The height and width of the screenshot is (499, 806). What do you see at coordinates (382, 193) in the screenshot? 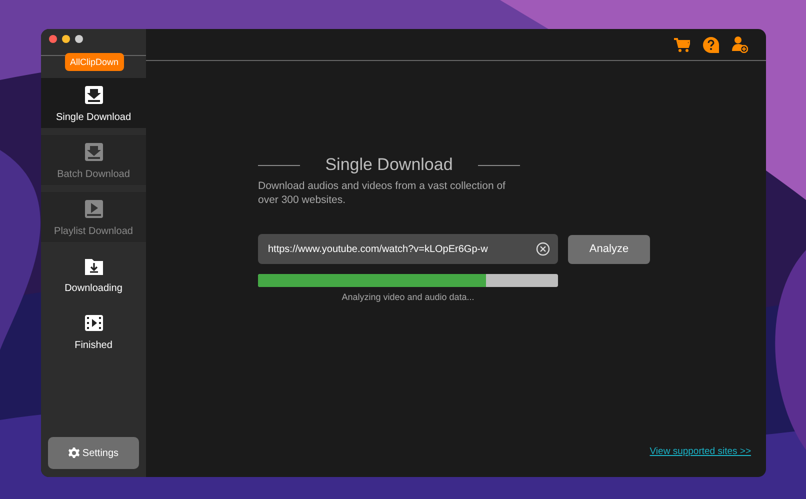
I see `description: Download audios and videos from a vast collection of over 300 websites.` at bounding box center [382, 193].